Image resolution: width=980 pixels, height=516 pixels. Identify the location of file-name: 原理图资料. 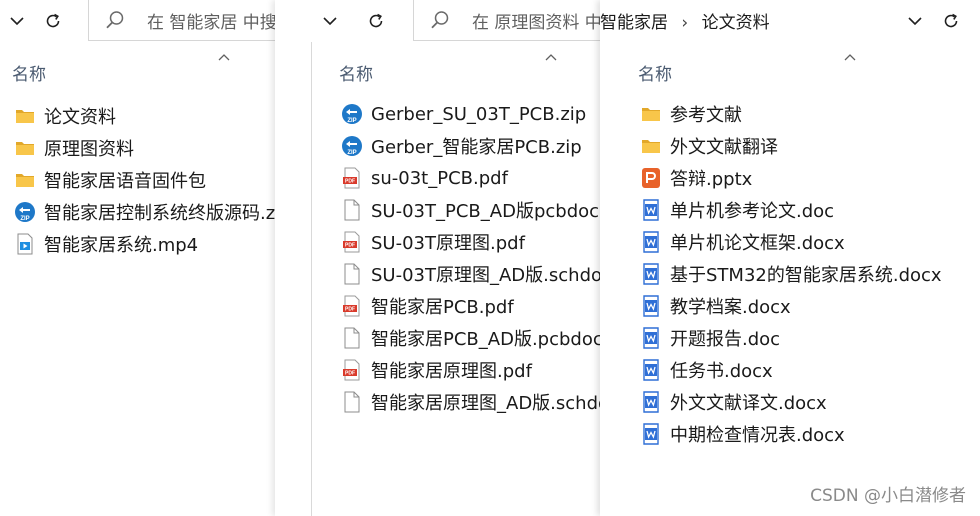
(89, 149).